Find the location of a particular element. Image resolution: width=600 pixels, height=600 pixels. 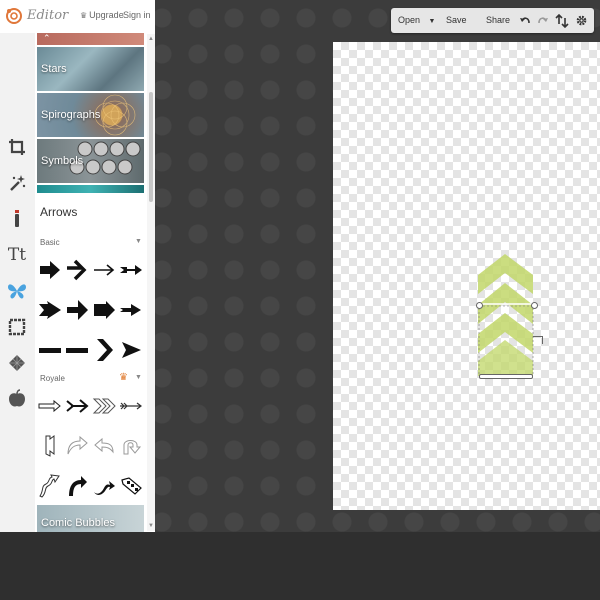

feathered-arrow-icon is located at coordinates (131, 406).